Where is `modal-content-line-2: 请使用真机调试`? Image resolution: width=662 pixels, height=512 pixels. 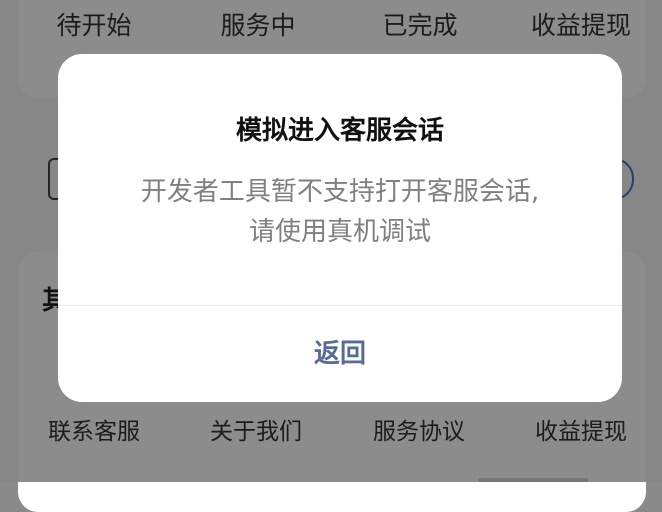
modal-content-line-2: 请使用真机调试 is located at coordinates (339, 232).